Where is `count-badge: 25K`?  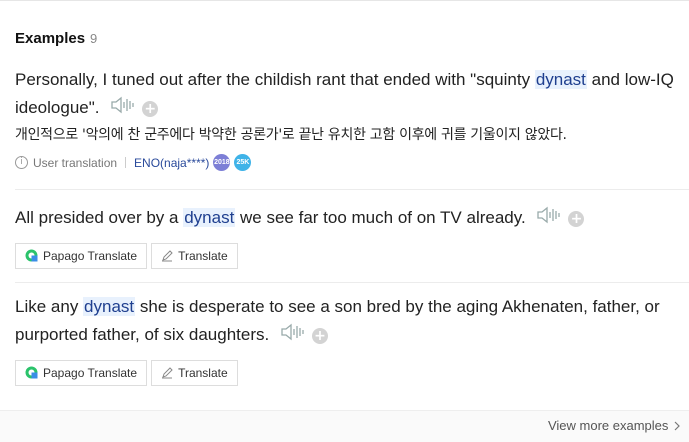 count-badge: 25K is located at coordinates (243, 163).